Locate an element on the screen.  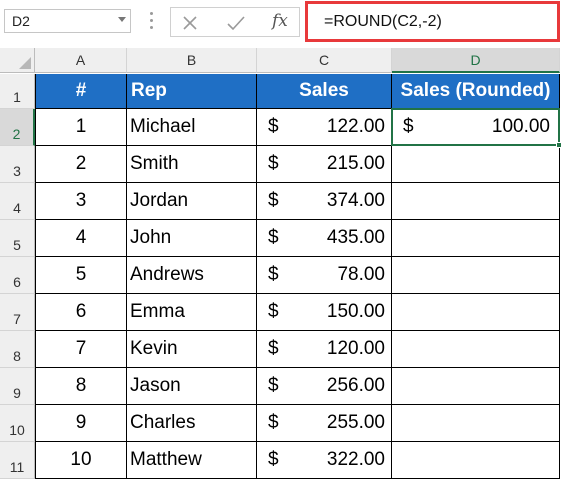
header-label-rep: Rep is located at coordinates (149, 90).